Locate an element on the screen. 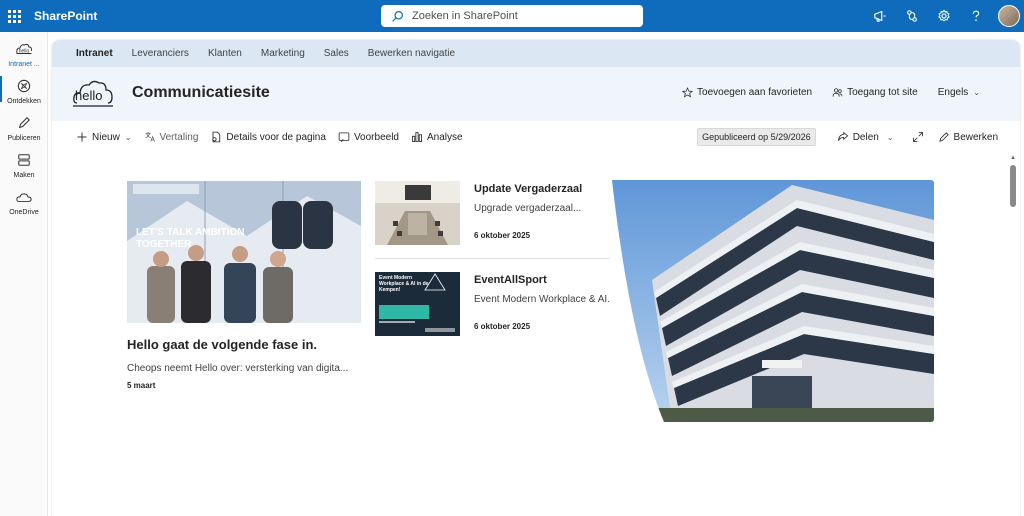 This screenshot has width=1024, height=516. app-launcher-button is located at coordinates (14, 16).